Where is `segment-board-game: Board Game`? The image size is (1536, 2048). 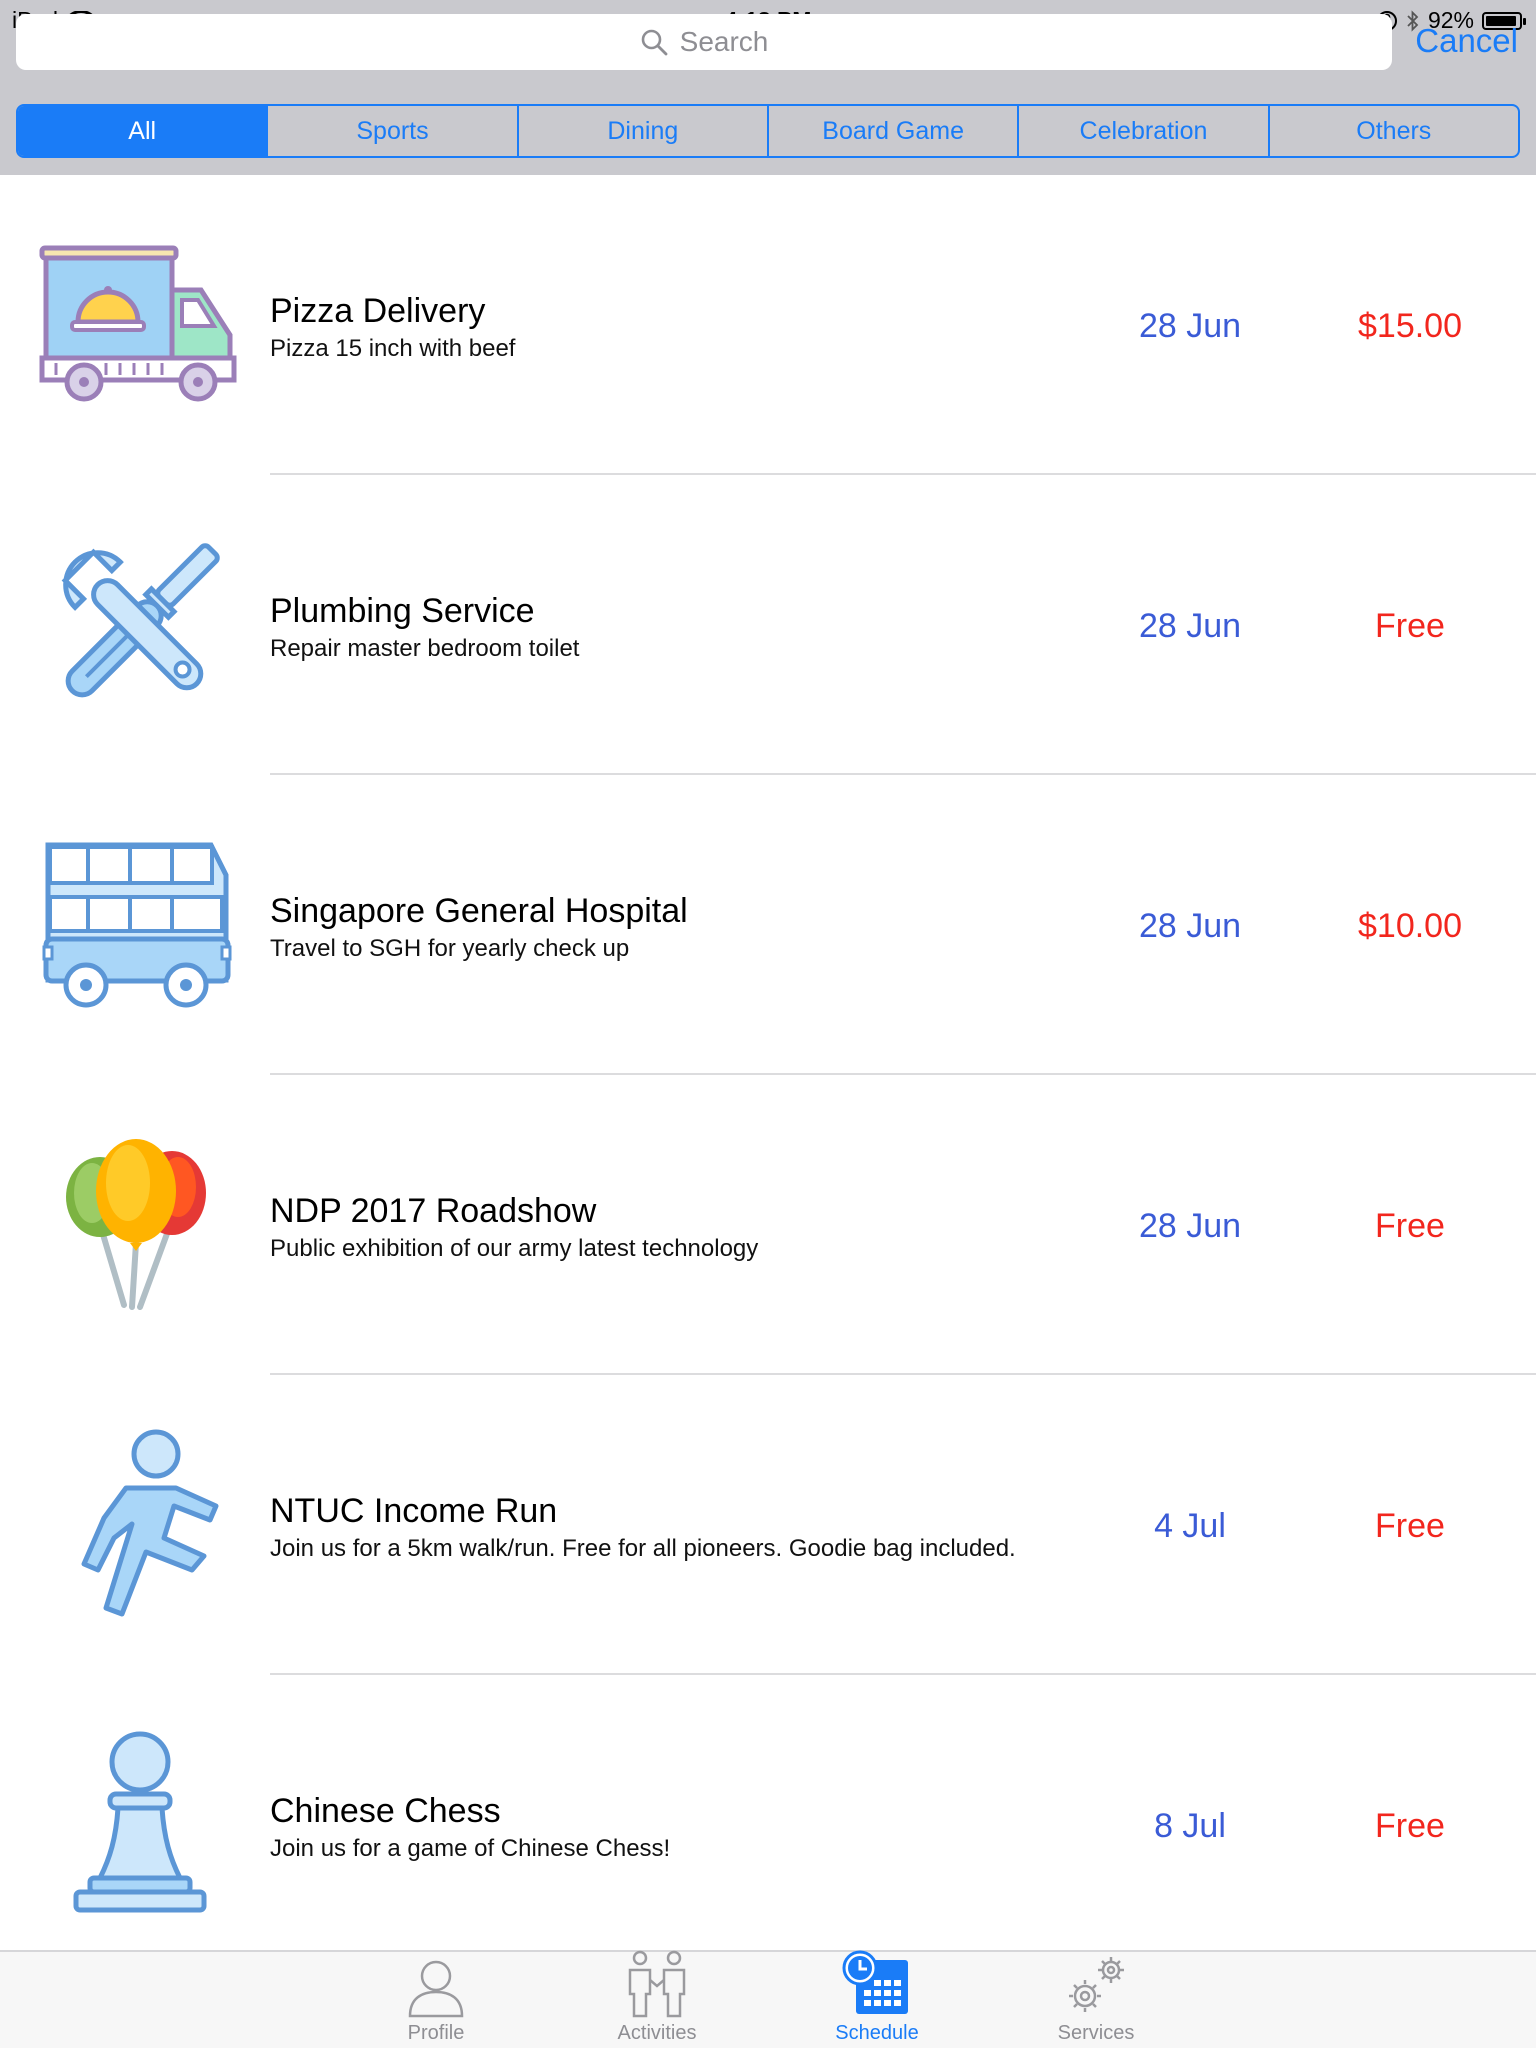
segment-board-game: Board Game is located at coordinates (891, 131).